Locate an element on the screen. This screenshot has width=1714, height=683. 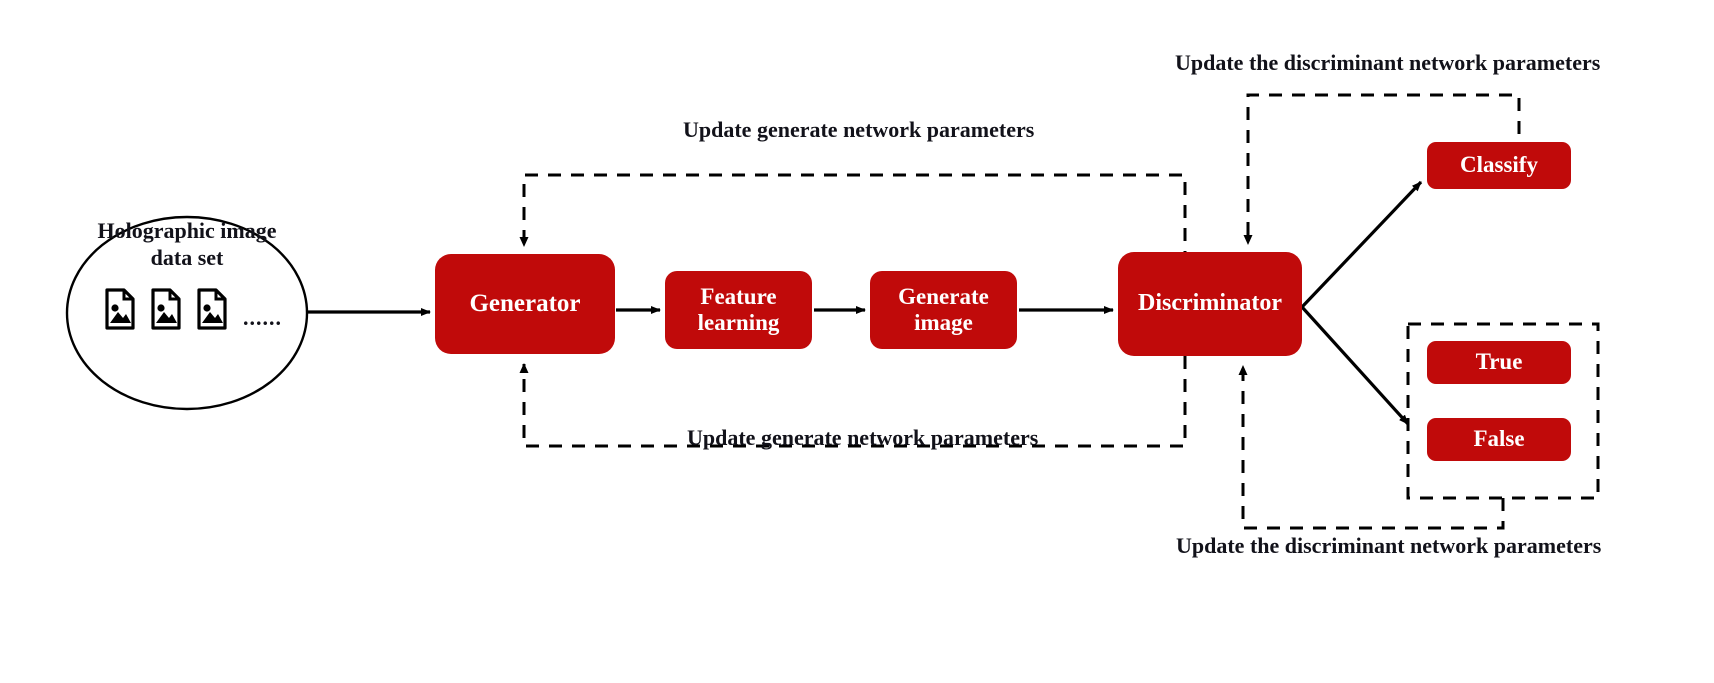
node-feature-learning: Feature learning is located at coordinates (738, 310).